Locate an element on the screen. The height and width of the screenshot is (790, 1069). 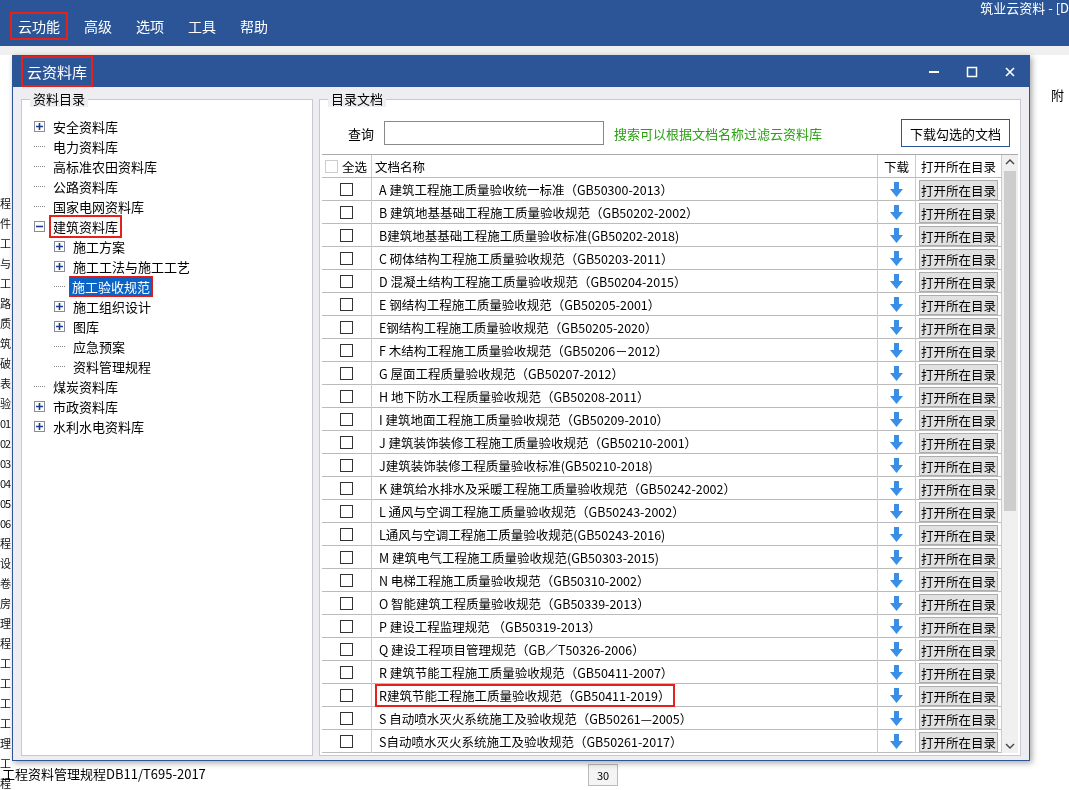
menu-item: 工具 is located at coordinates (202, 26).